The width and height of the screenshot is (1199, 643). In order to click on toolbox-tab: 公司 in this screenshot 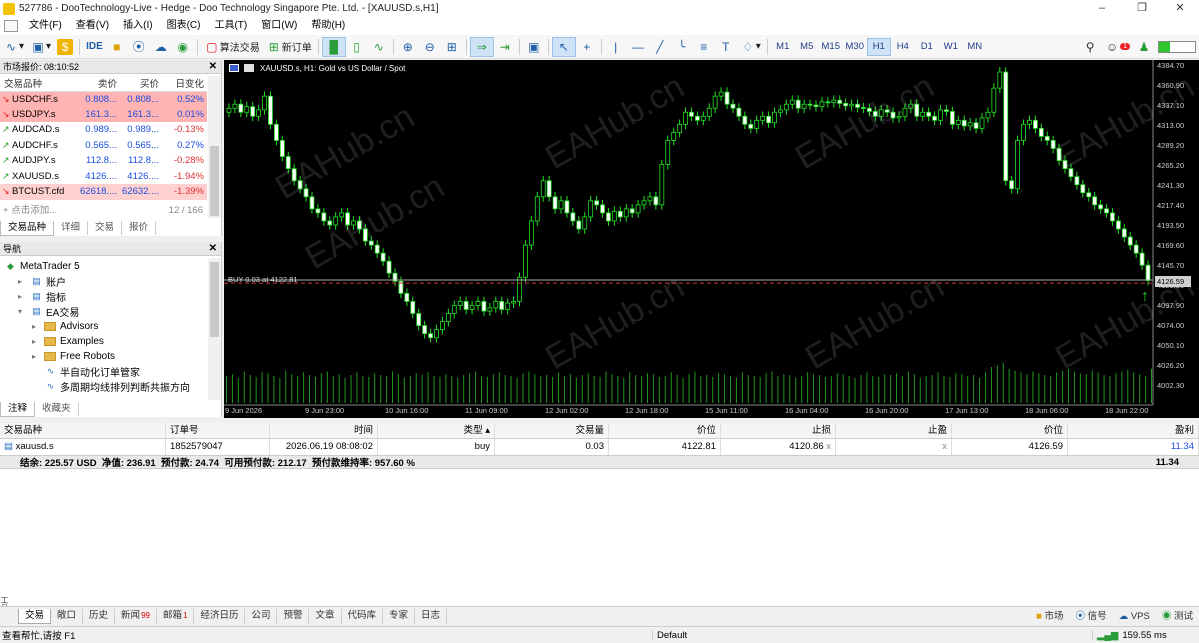, I will do `click(261, 616)`.